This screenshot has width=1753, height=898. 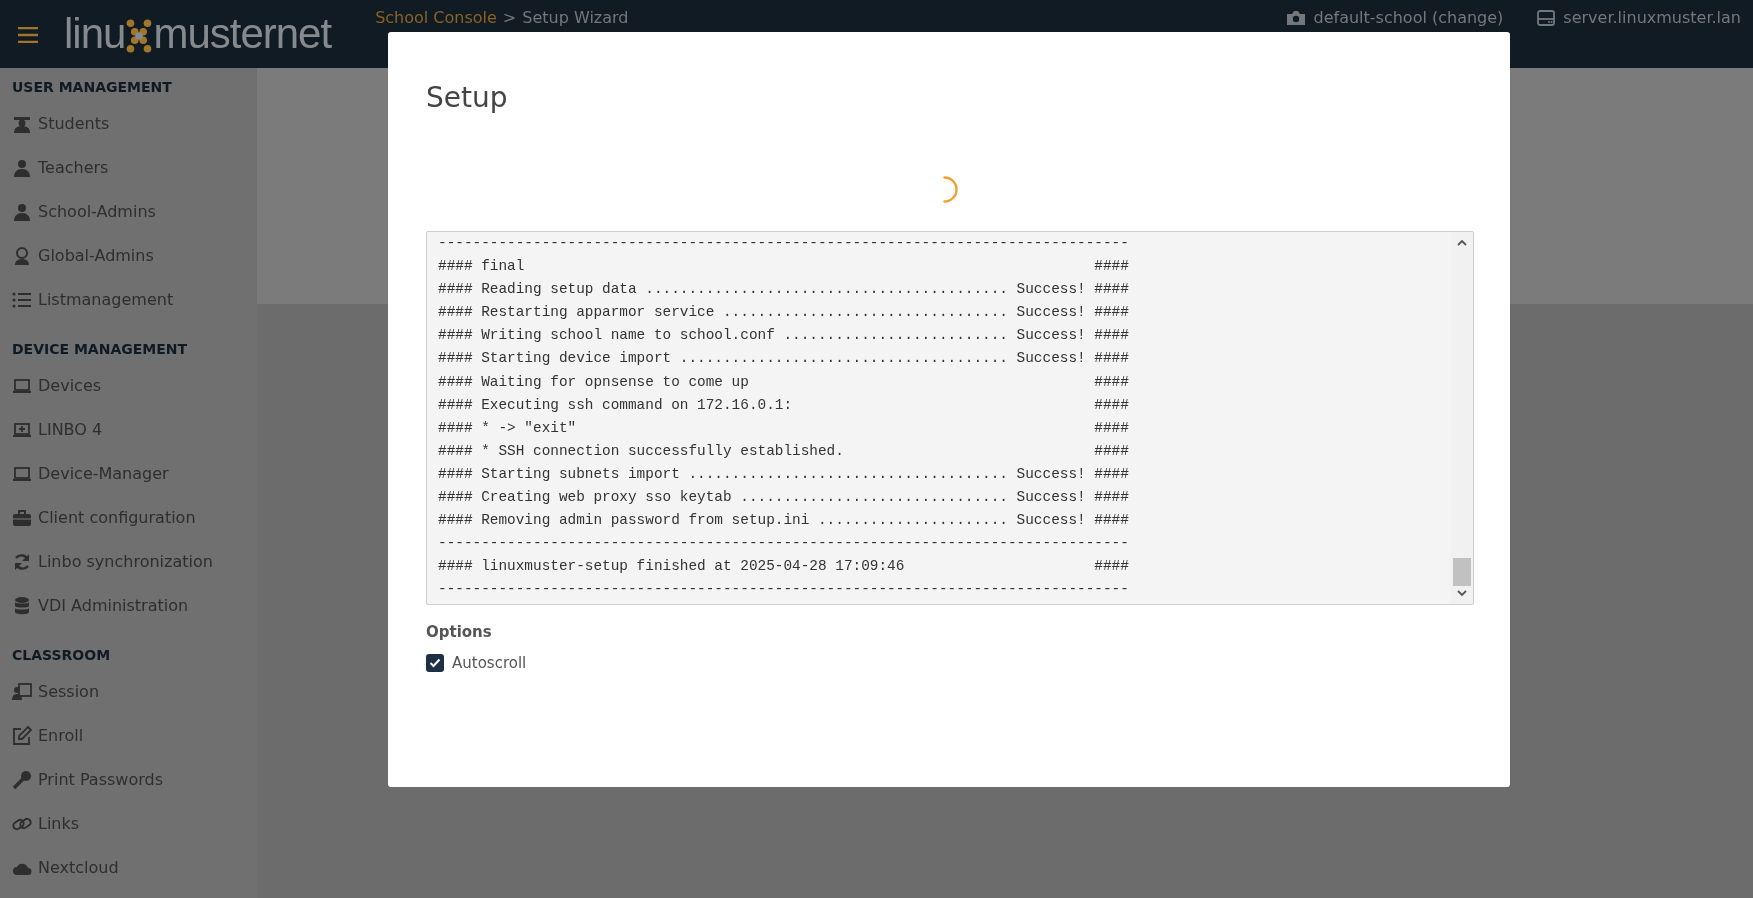 I want to click on sidebar-link: Nextcloud, so click(x=134, y=868).